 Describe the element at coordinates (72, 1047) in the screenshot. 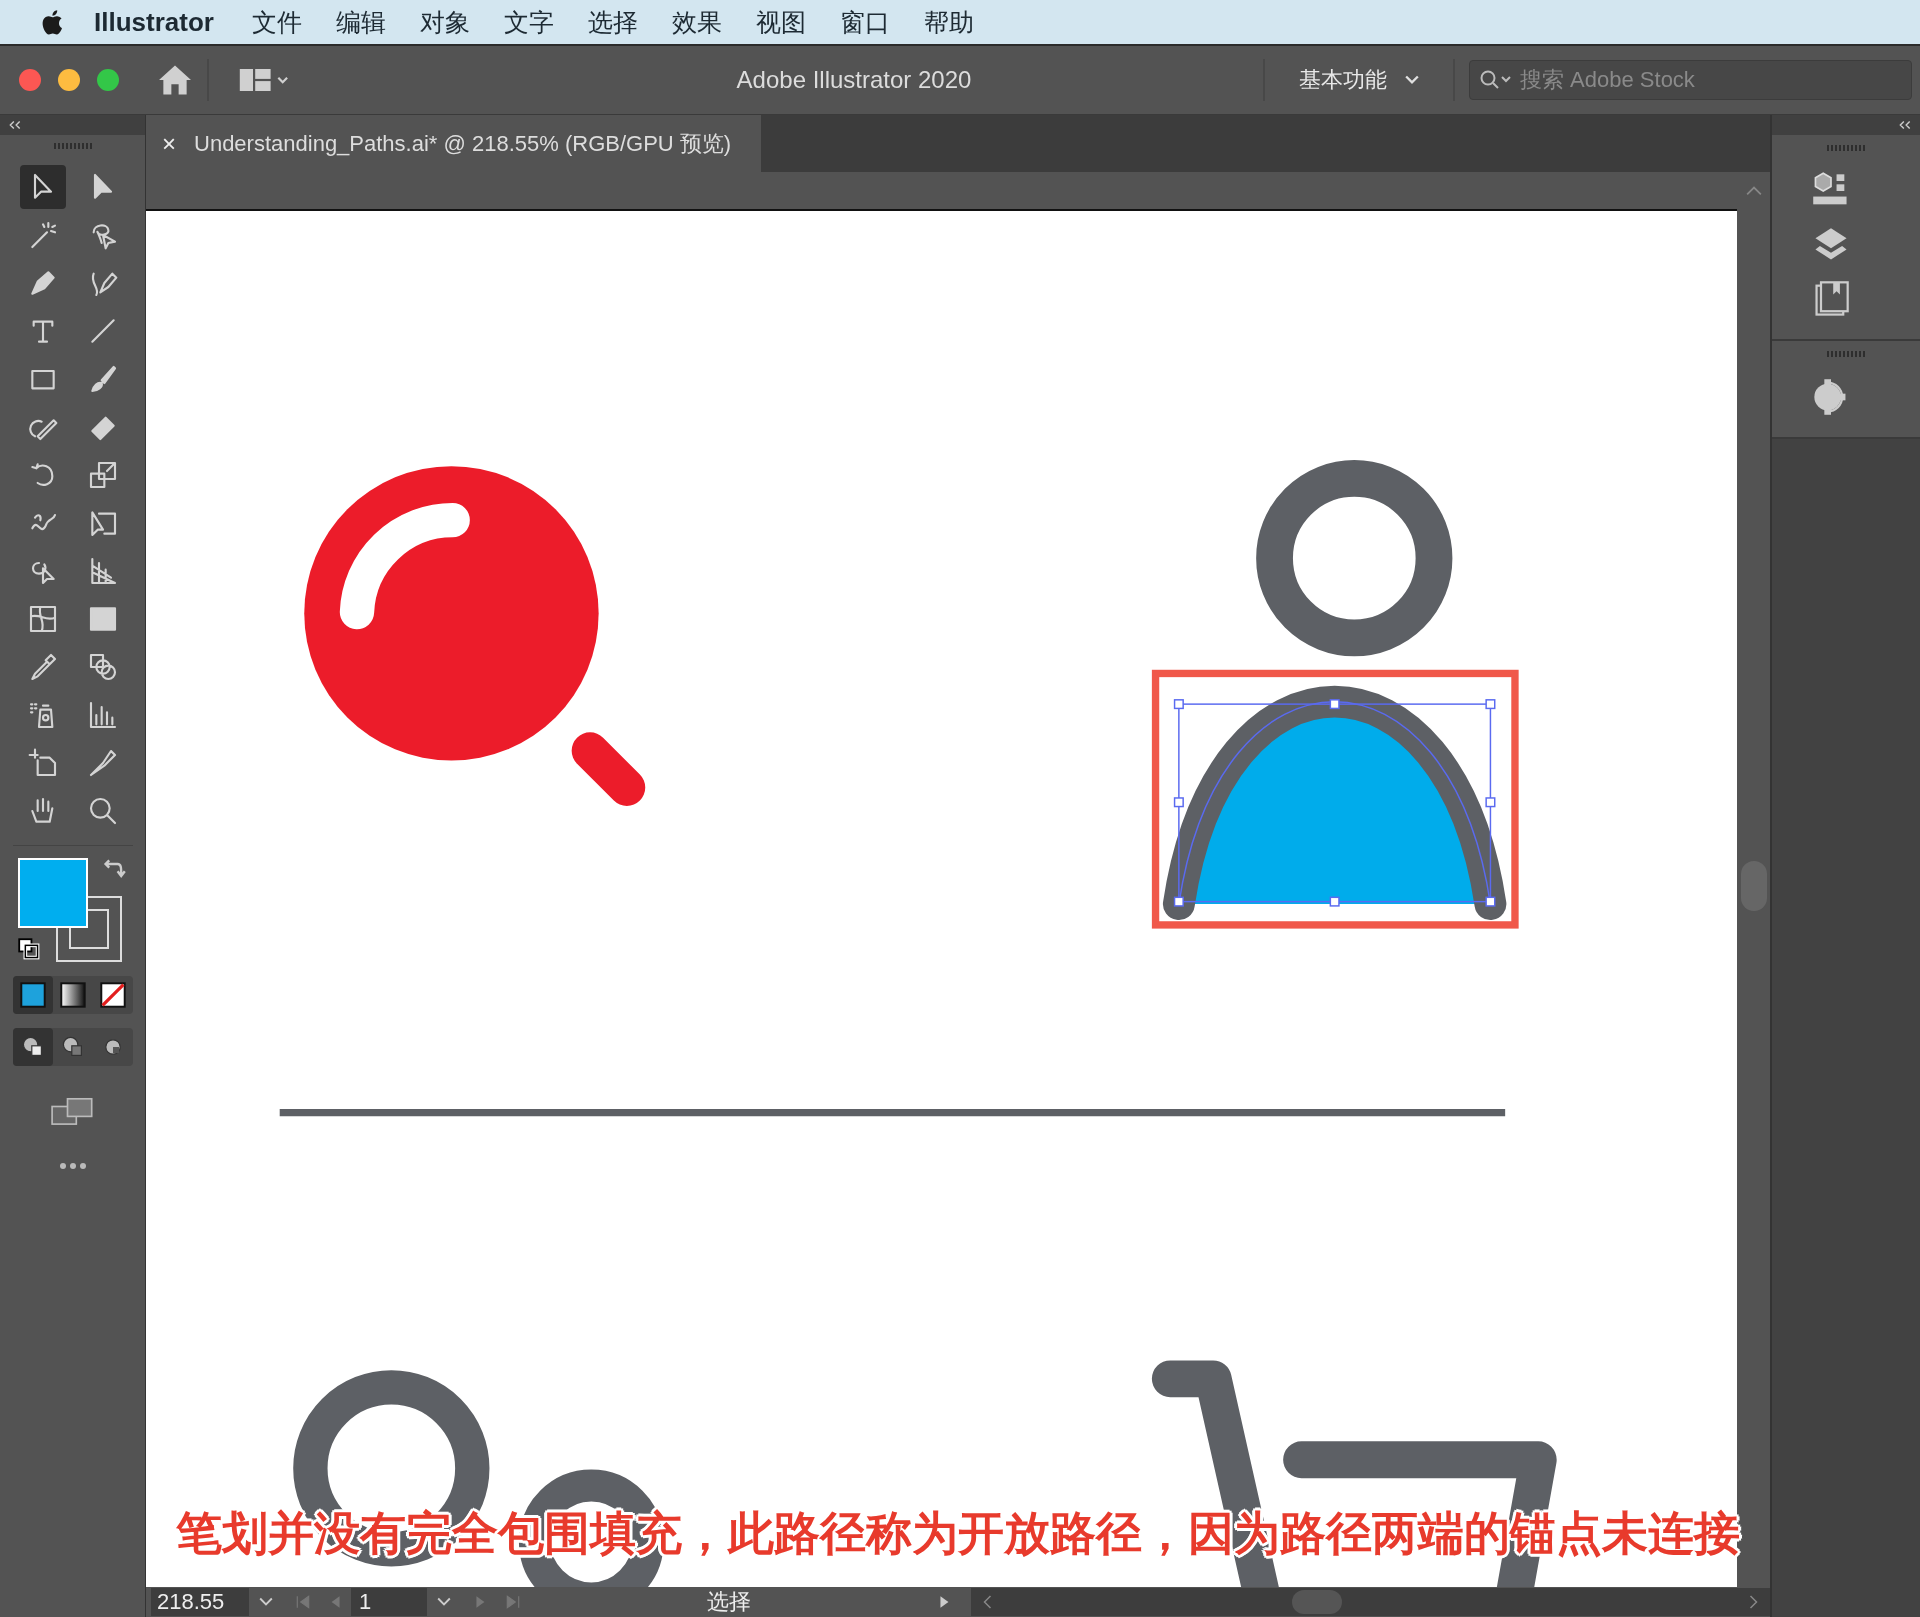

I see `draw-behind-icon` at that location.